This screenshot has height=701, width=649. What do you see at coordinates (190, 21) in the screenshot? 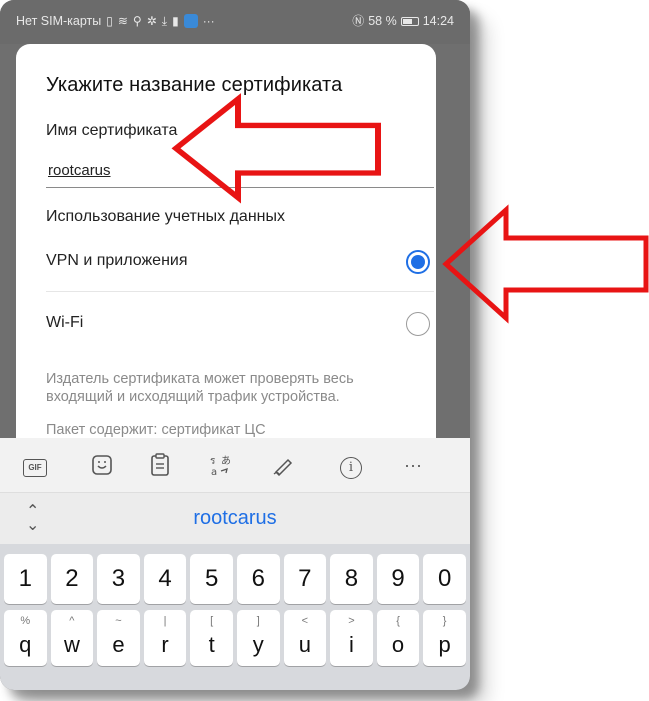
I see `app-icon` at bounding box center [190, 21].